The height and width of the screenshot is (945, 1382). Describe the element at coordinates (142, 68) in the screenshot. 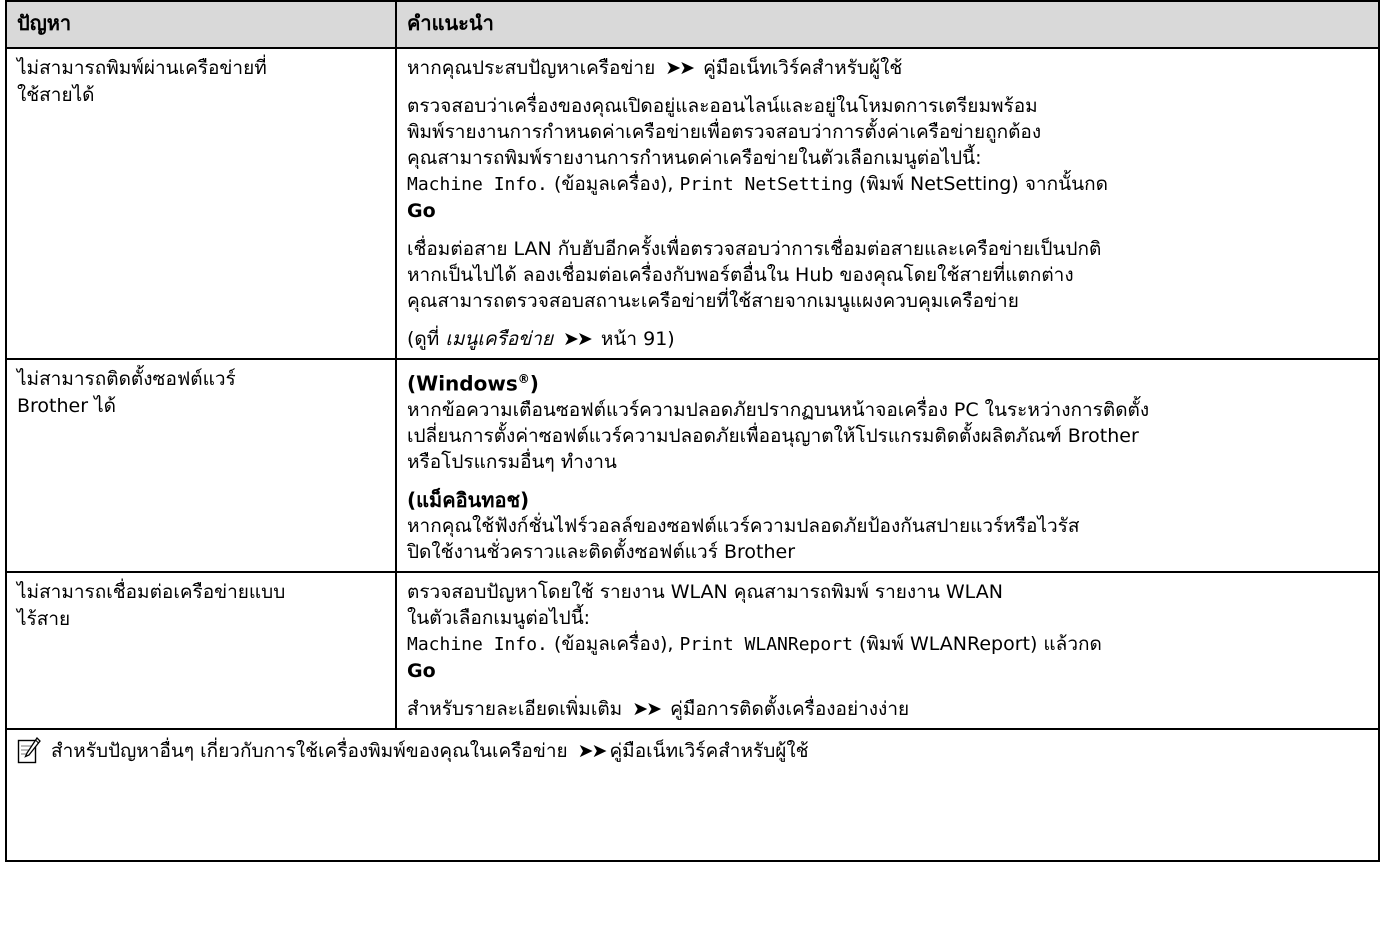

I see `problem-text-line: ไม่สามารถพิมพ์ผ่านเครือข่ายที่` at that location.